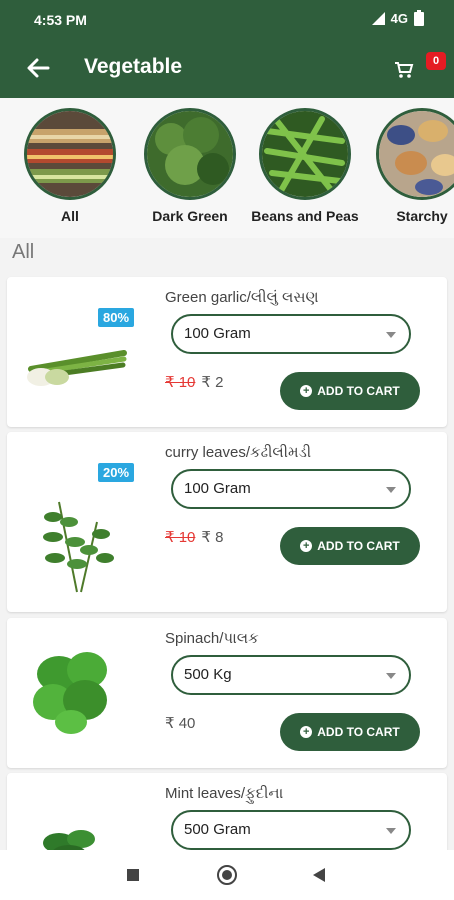  I want to click on broccoli-photo, so click(190, 154).